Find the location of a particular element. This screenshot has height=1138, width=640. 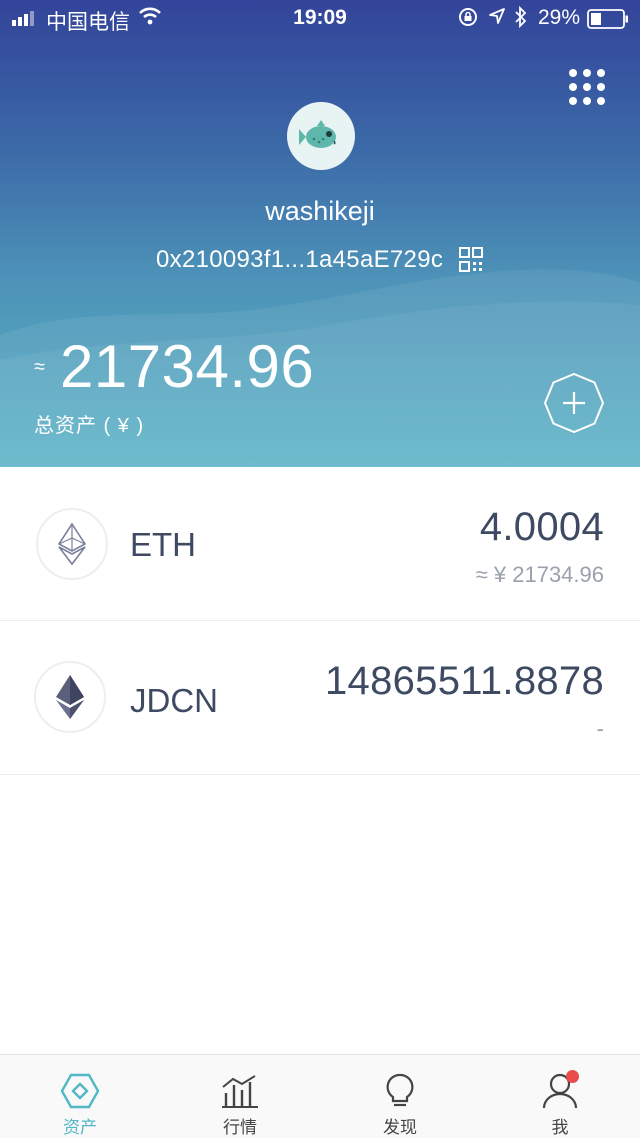

status-bar: 中国电信 19:09 29% is located at coordinates (320, 18).